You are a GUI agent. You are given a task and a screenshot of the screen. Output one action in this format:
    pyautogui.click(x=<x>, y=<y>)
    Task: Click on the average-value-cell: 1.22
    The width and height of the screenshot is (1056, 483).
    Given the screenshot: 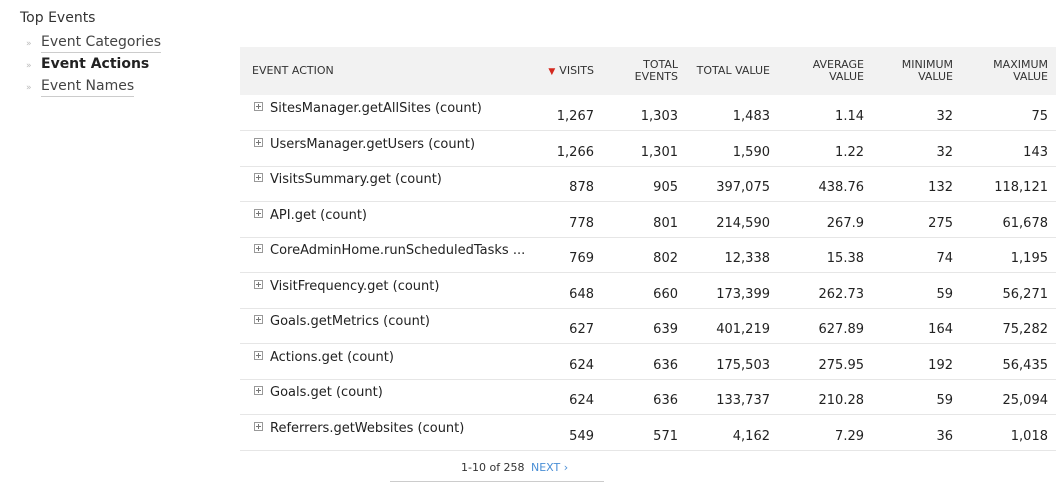 What is the action you would take?
    pyautogui.click(x=849, y=152)
    